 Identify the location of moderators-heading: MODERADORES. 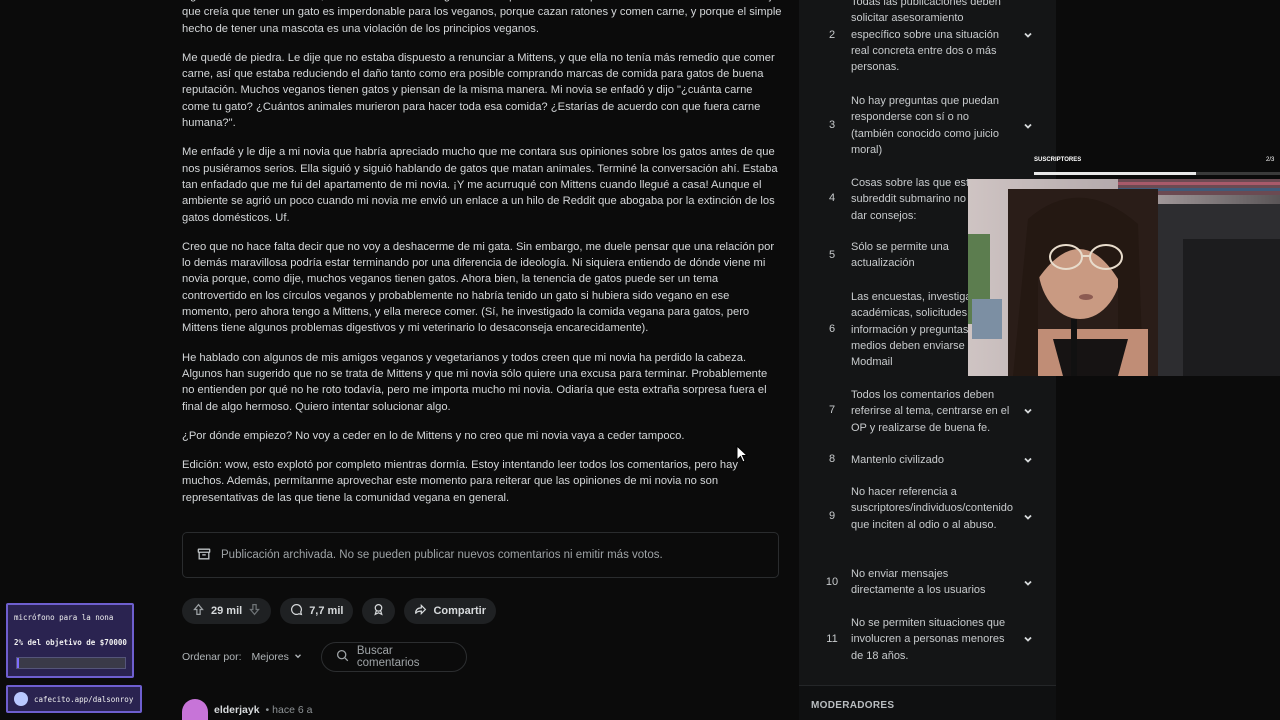
(853, 705).